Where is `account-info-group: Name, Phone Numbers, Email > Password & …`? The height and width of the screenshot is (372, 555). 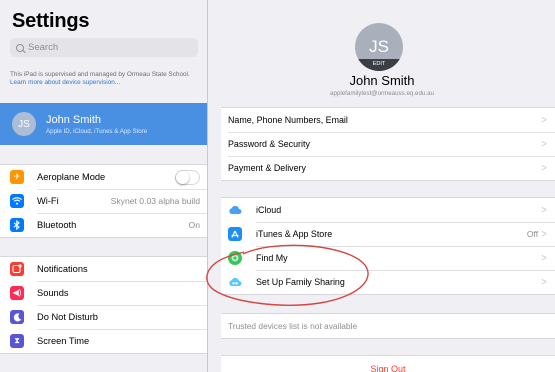
account-info-group: Name, Phone Numbers, Email > Password & … is located at coordinates (388, 144).